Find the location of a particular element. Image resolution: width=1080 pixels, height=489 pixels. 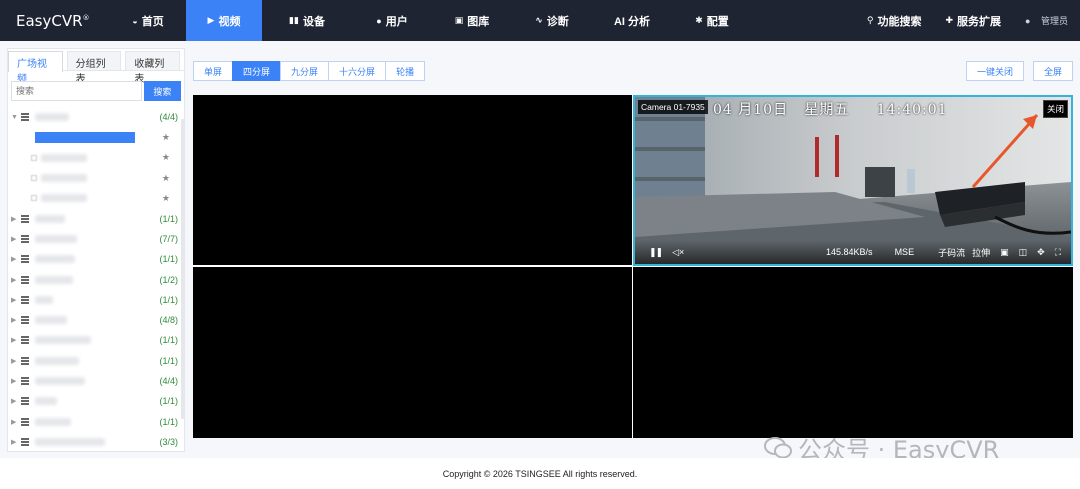

tab-group-list: 分组列表 is located at coordinates (94, 68).